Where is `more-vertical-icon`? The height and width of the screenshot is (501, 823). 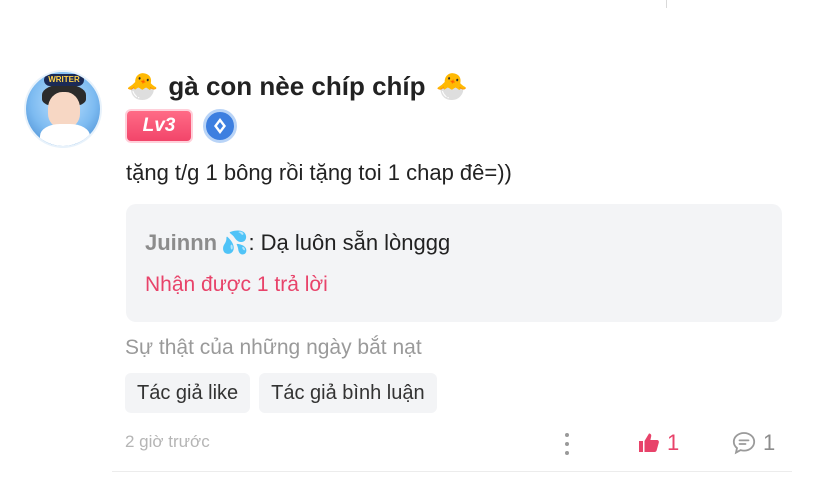
more-vertical-icon is located at coordinates (567, 444).